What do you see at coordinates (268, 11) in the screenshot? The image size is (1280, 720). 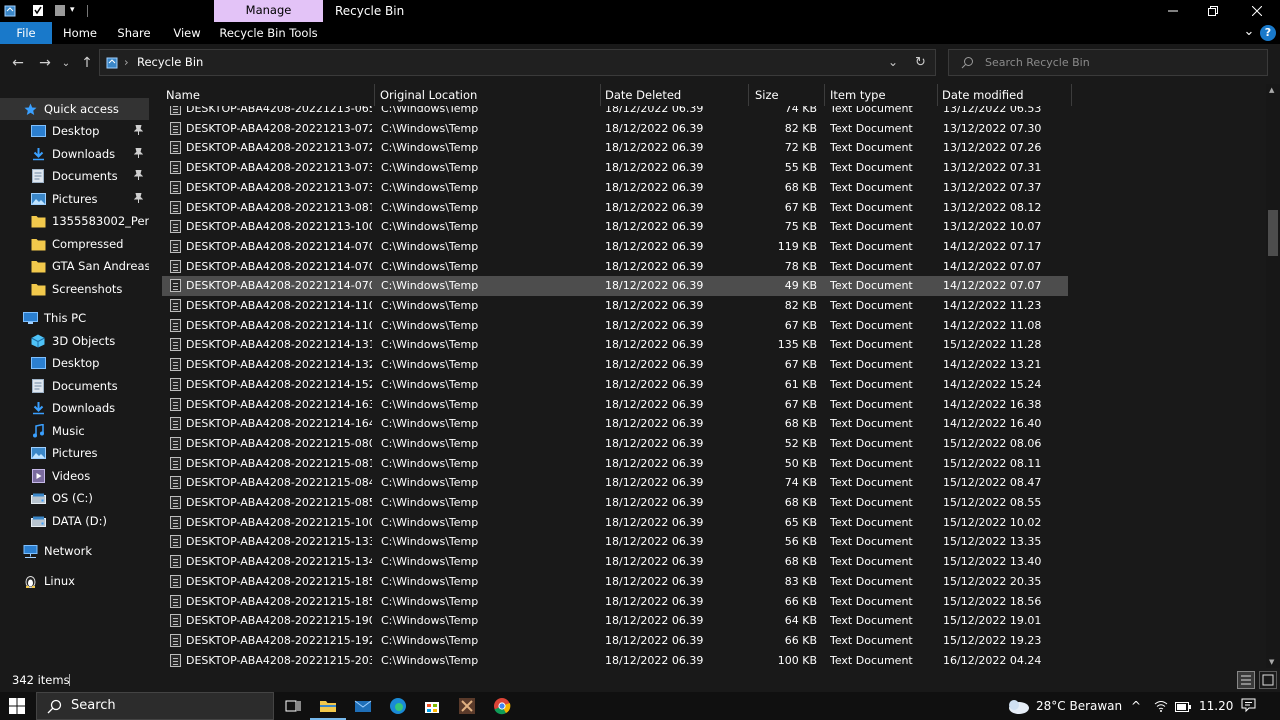 I see `tab-manage: Manage` at bounding box center [268, 11].